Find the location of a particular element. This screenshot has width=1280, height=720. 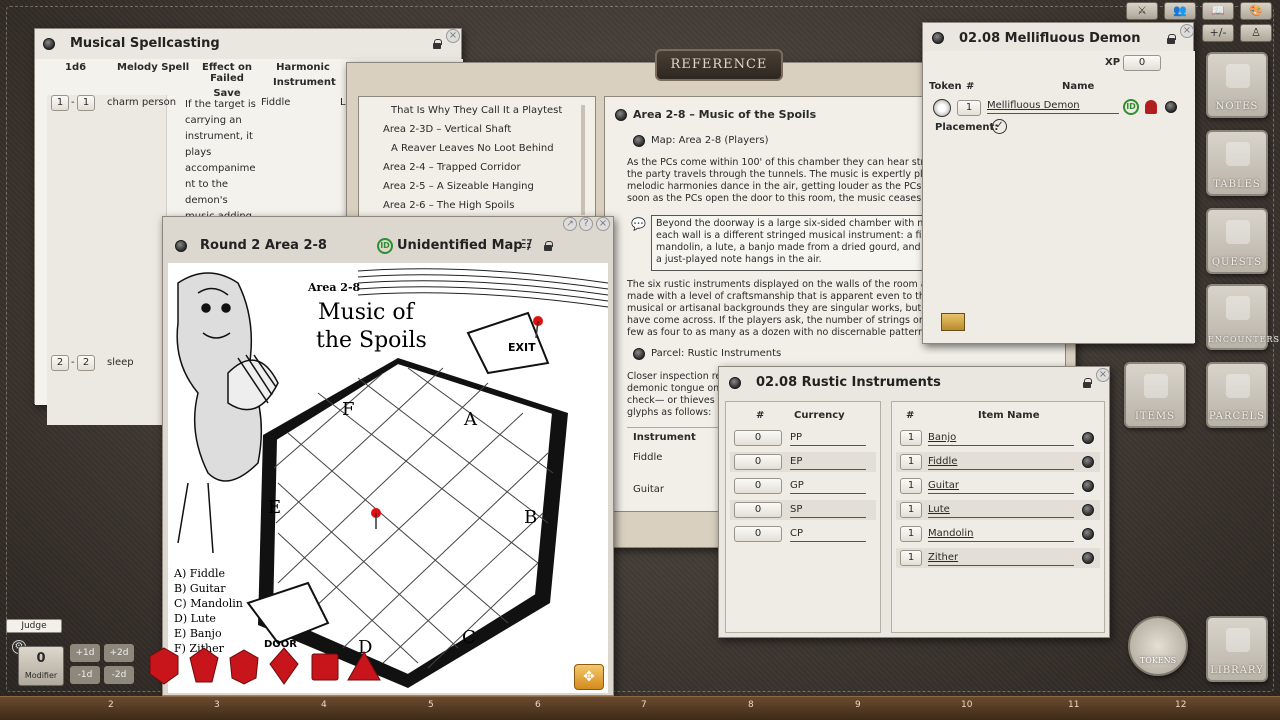

hotkey-bar: 2 3 4 5 6 7 8 9 10 11 12 is located at coordinates (640, 708).